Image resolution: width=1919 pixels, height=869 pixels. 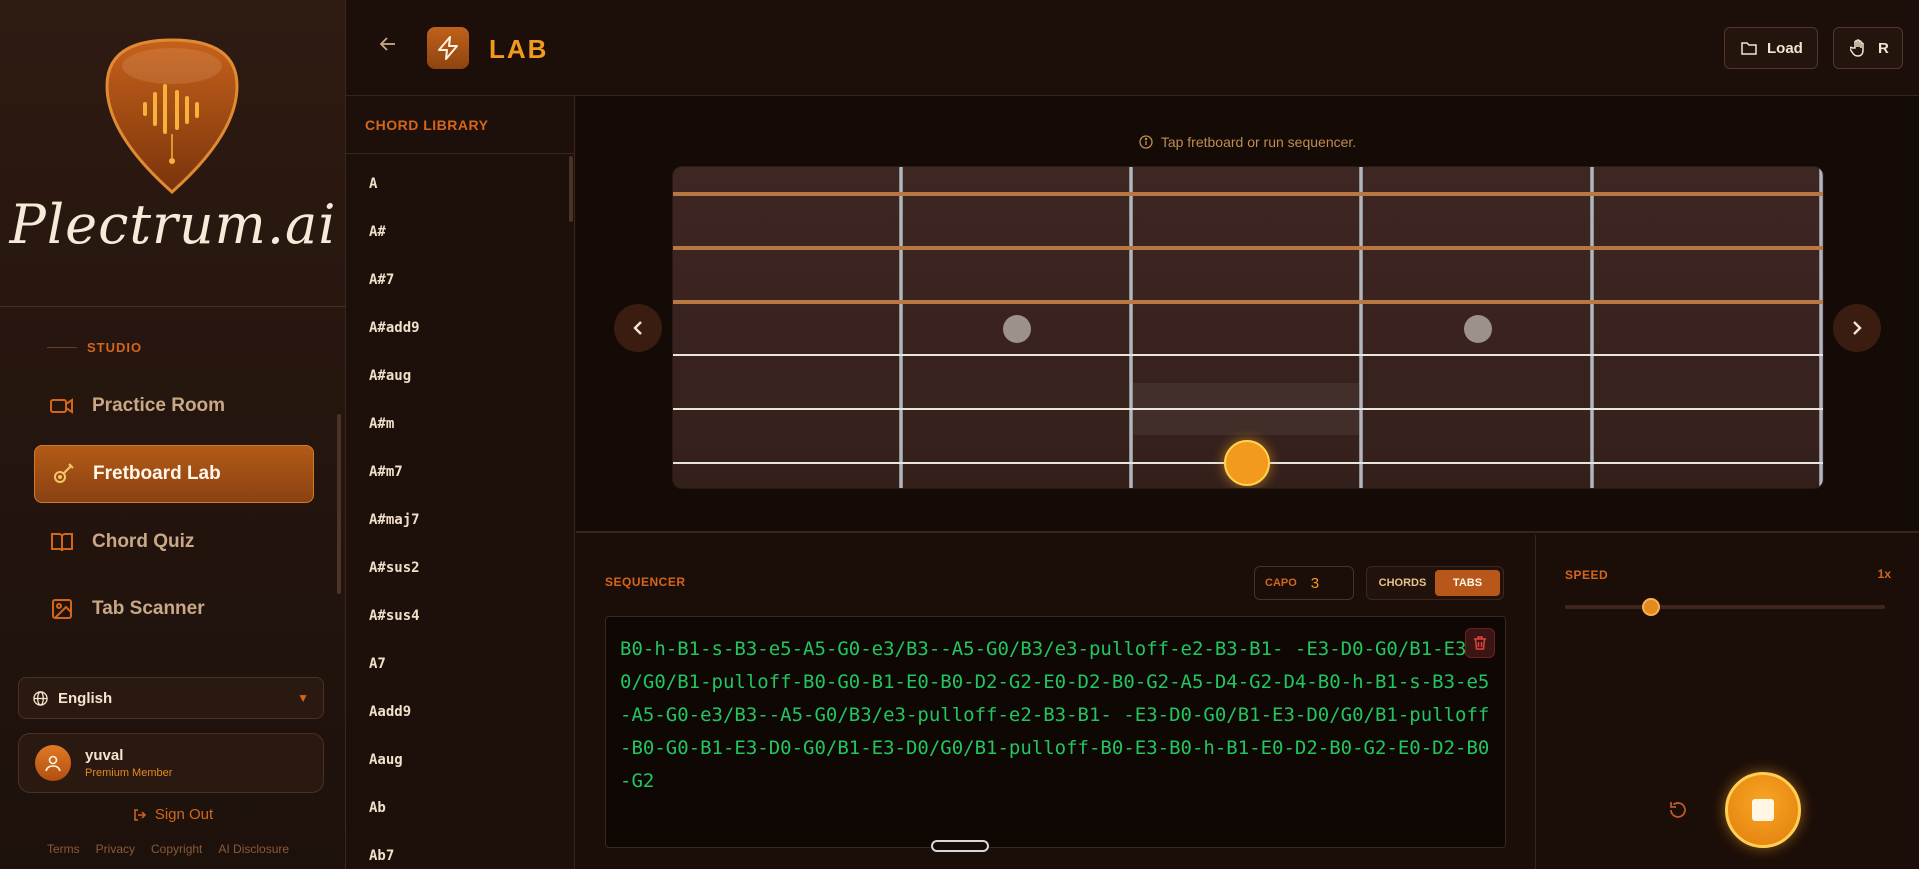 I want to click on chord-item: A#aug, so click(x=390, y=376).